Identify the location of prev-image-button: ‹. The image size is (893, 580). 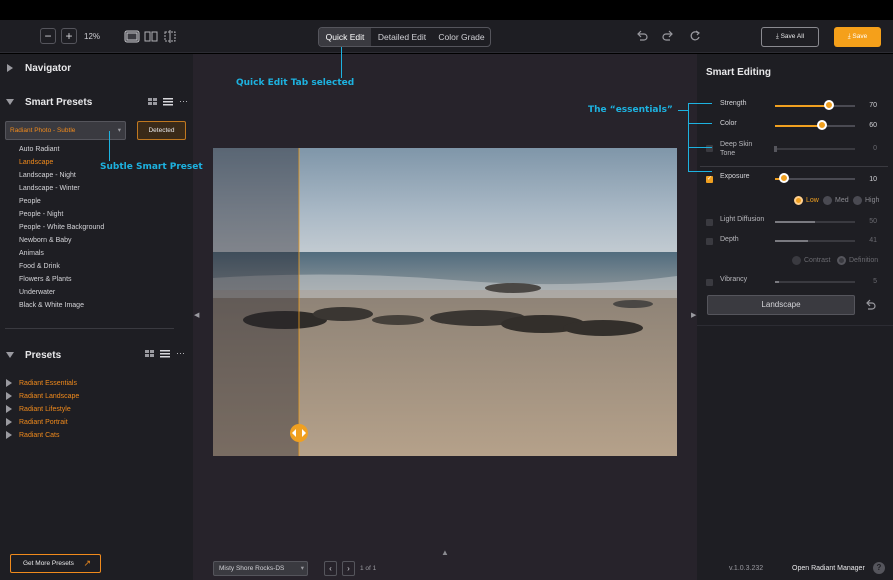
(330, 568).